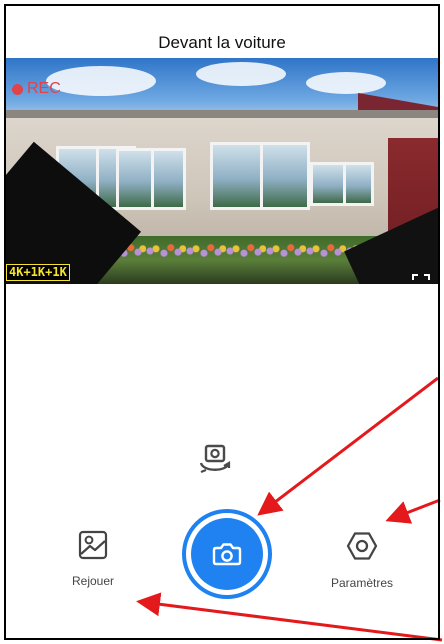 This screenshot has height=644, width=444. What do you see at coordinates (362, 583) in the screenshot?
I see `settings-label: Paramètres` at bounding box center [362, 583].